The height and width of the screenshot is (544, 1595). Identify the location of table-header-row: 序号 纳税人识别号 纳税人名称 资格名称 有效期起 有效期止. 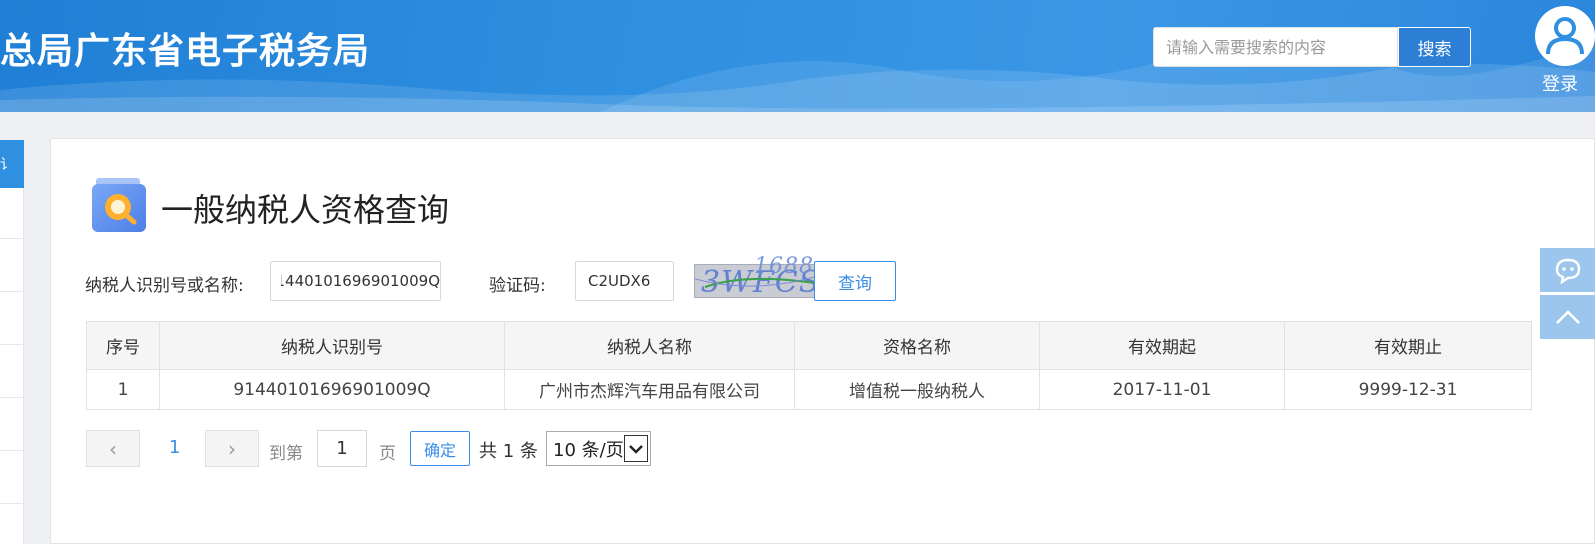
(809, 345).